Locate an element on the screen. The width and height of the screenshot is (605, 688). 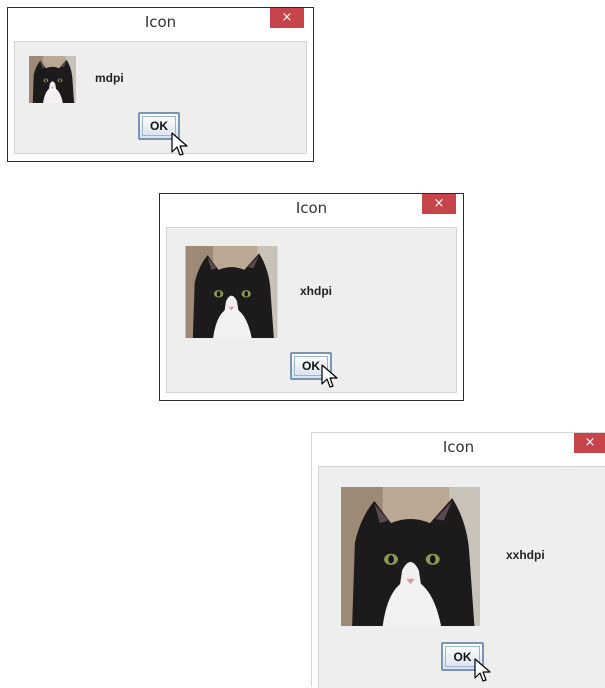
icon-dialog-mdpi: Icon × mdpi OK is located at coordinates (160, 84).